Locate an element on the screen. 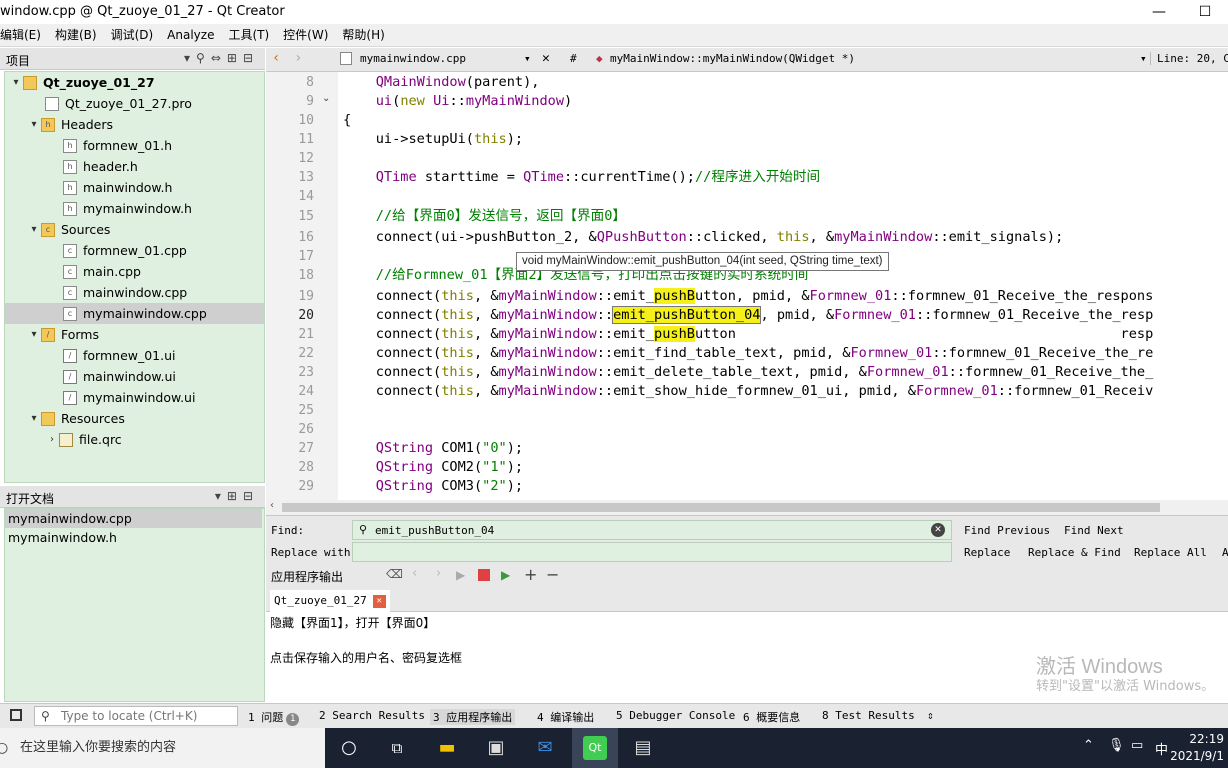  menu-help: 帮助(H) is located at coordinates (366, 35).